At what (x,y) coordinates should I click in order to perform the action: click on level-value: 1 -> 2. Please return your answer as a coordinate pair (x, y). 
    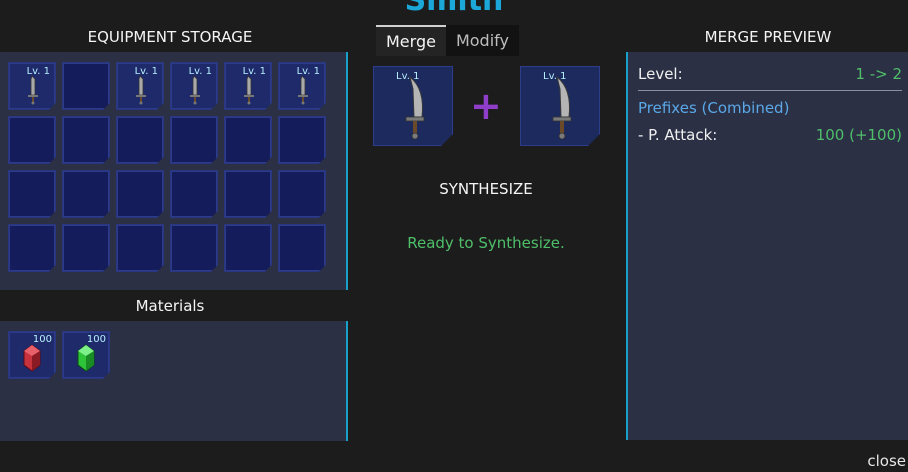
    Looking at the image, I should click on (878, 74).